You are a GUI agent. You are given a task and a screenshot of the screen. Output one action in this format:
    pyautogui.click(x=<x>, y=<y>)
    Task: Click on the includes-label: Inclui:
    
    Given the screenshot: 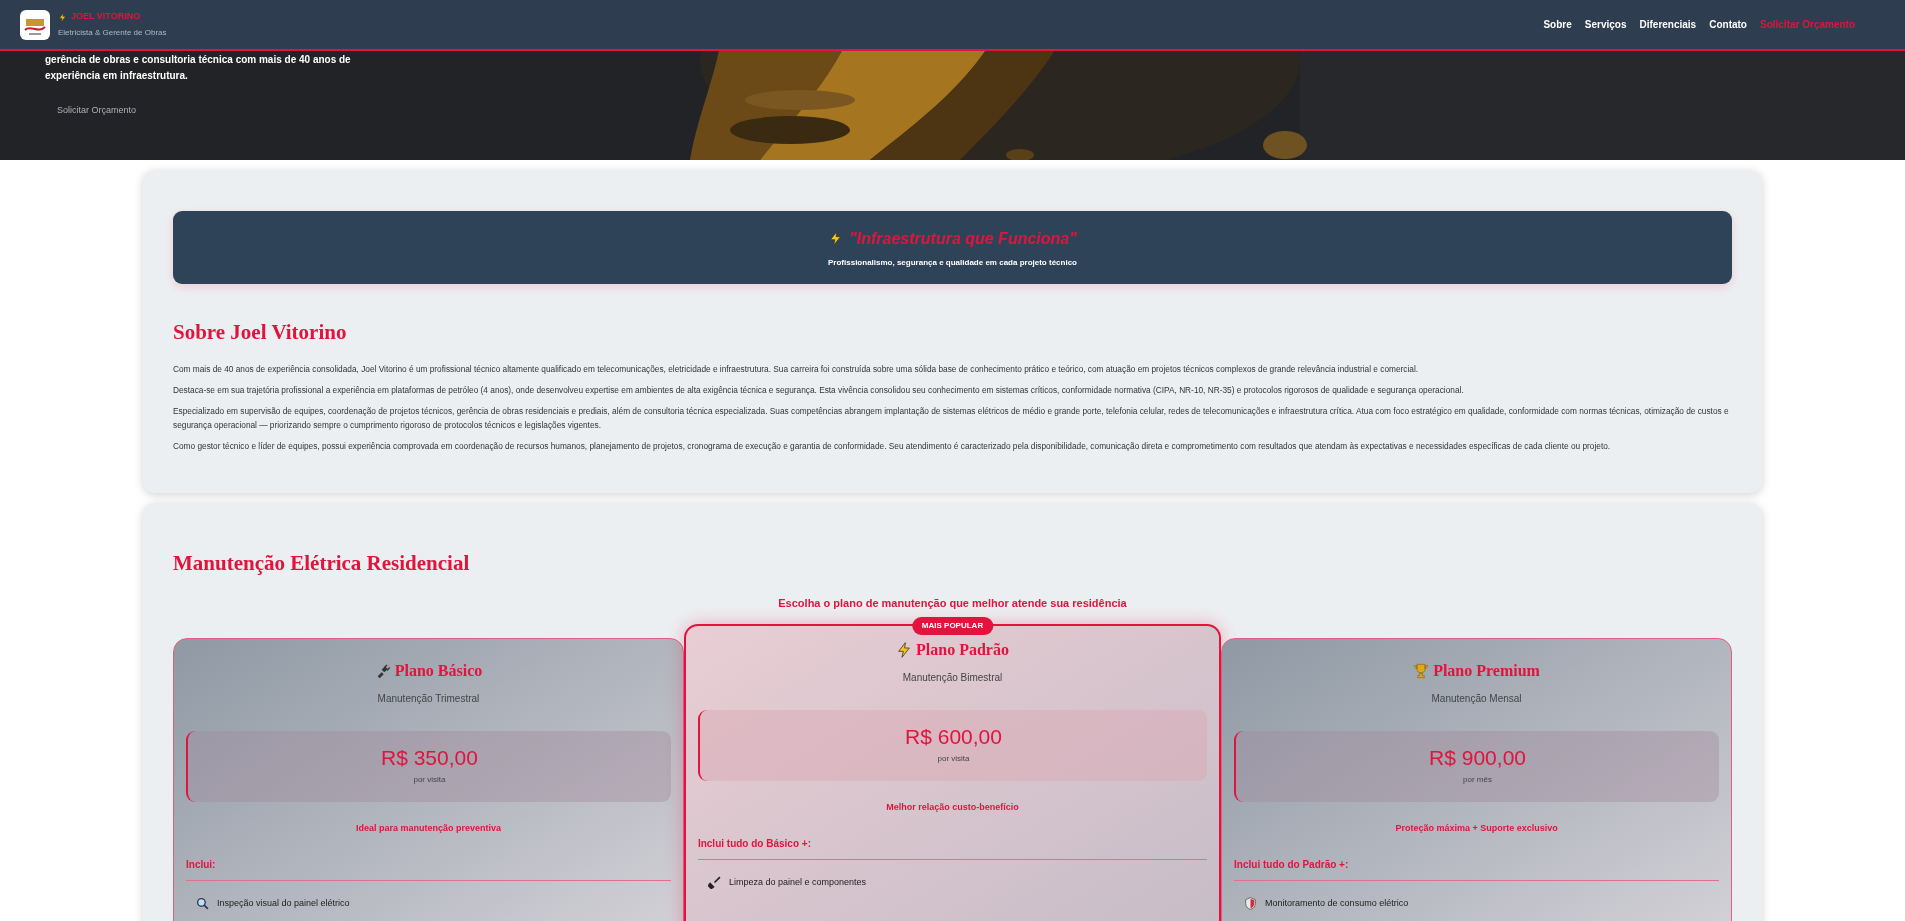 What is the action you would take?
    pyautogui.click(x=428, y=869)
    